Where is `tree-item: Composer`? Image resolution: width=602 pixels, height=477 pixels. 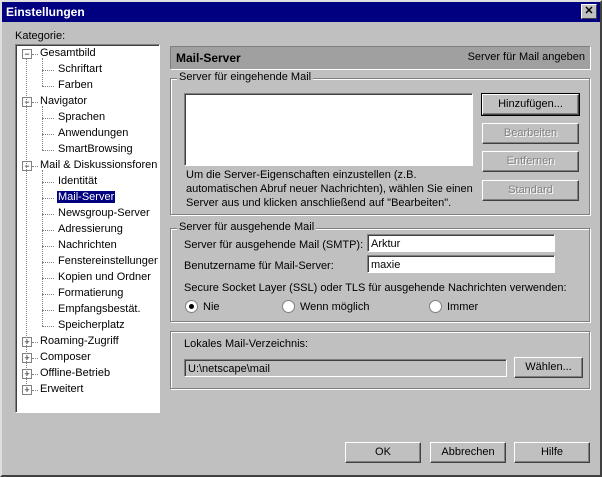
tree-item: Composer is located at coordinates (65, 357).